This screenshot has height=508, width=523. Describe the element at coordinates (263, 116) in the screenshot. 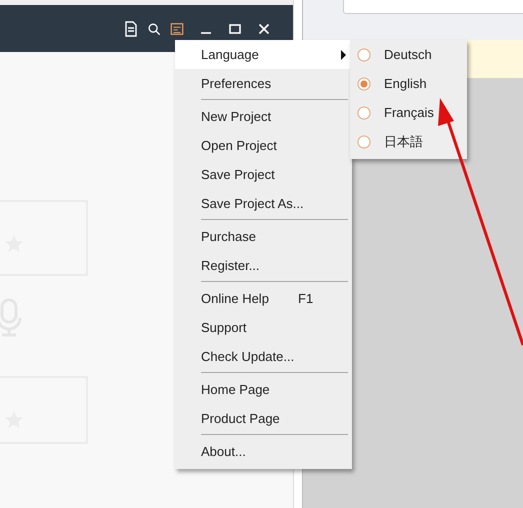

I see `menu-item: New Project` at that location.